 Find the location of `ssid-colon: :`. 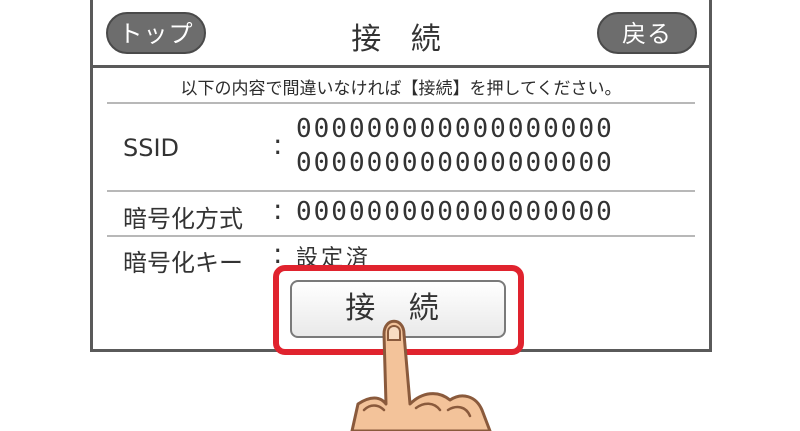

ssid-colon: : is located at coordinates (278, 144).